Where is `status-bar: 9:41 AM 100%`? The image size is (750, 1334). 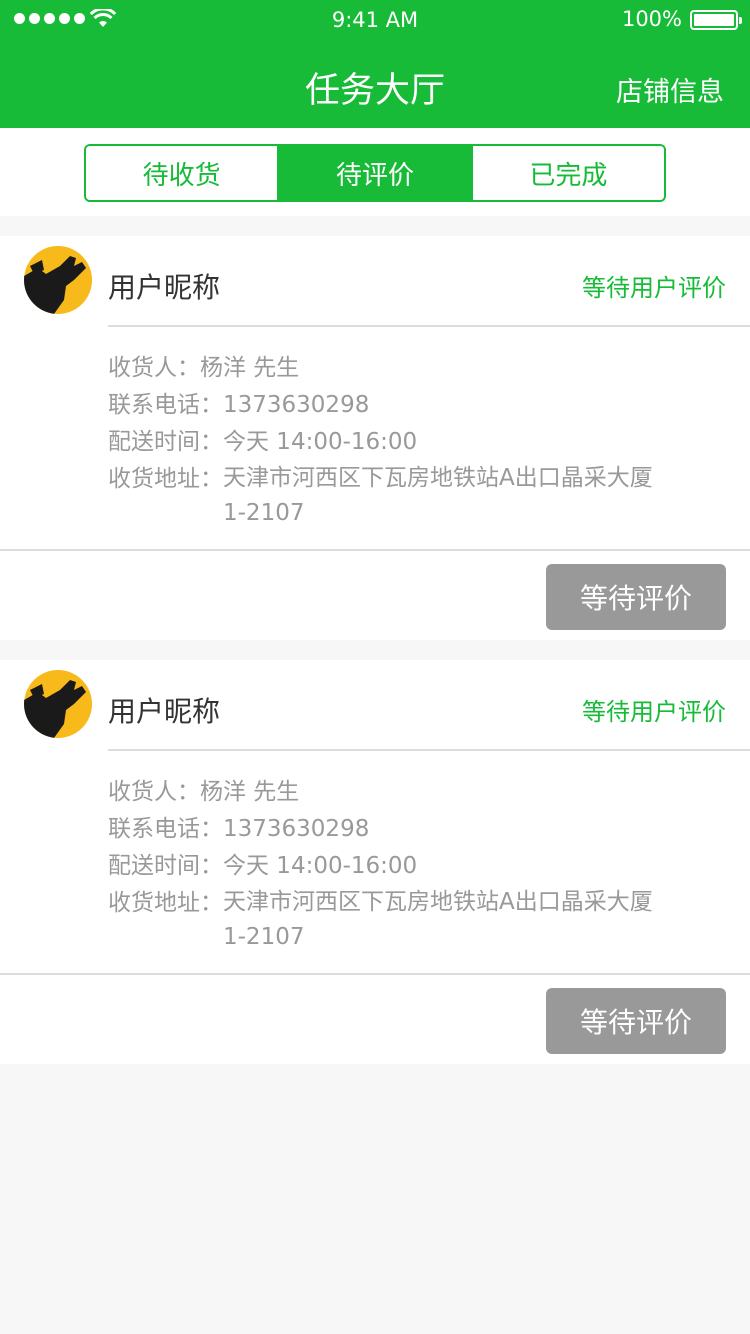 status-bar: 9:41 AM 100% is located at coordinates (375, 20).